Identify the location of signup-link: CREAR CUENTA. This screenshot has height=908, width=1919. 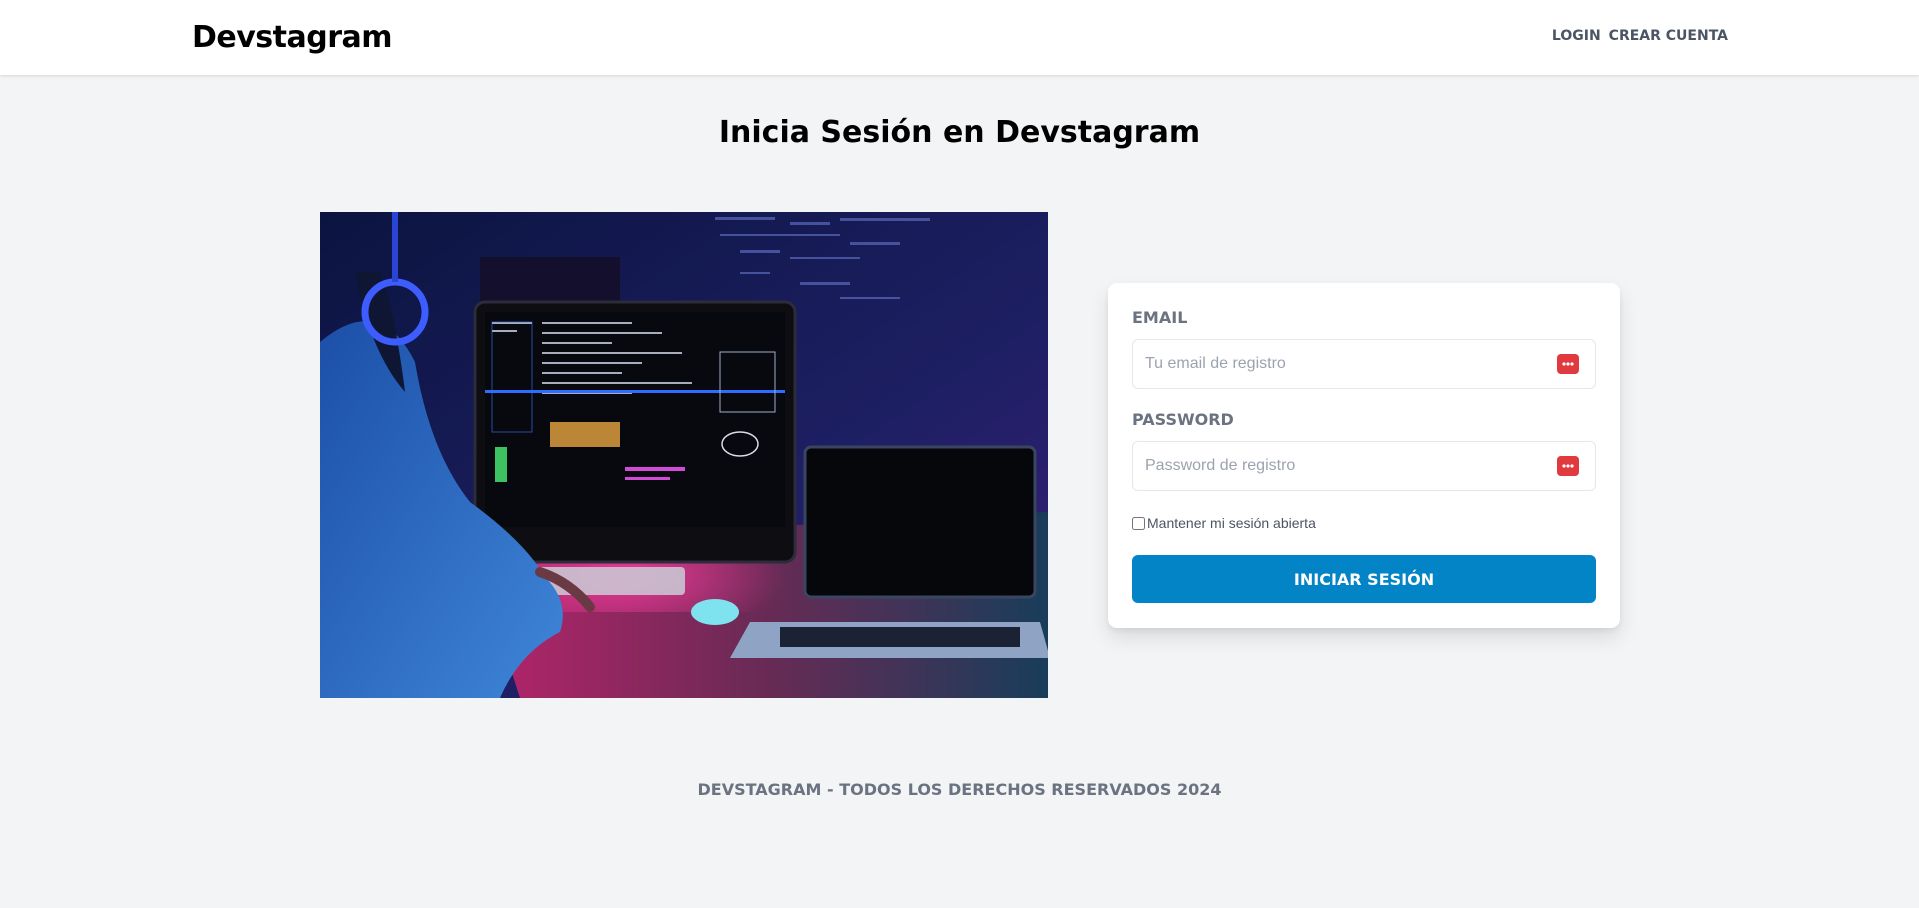
(1668, 36).